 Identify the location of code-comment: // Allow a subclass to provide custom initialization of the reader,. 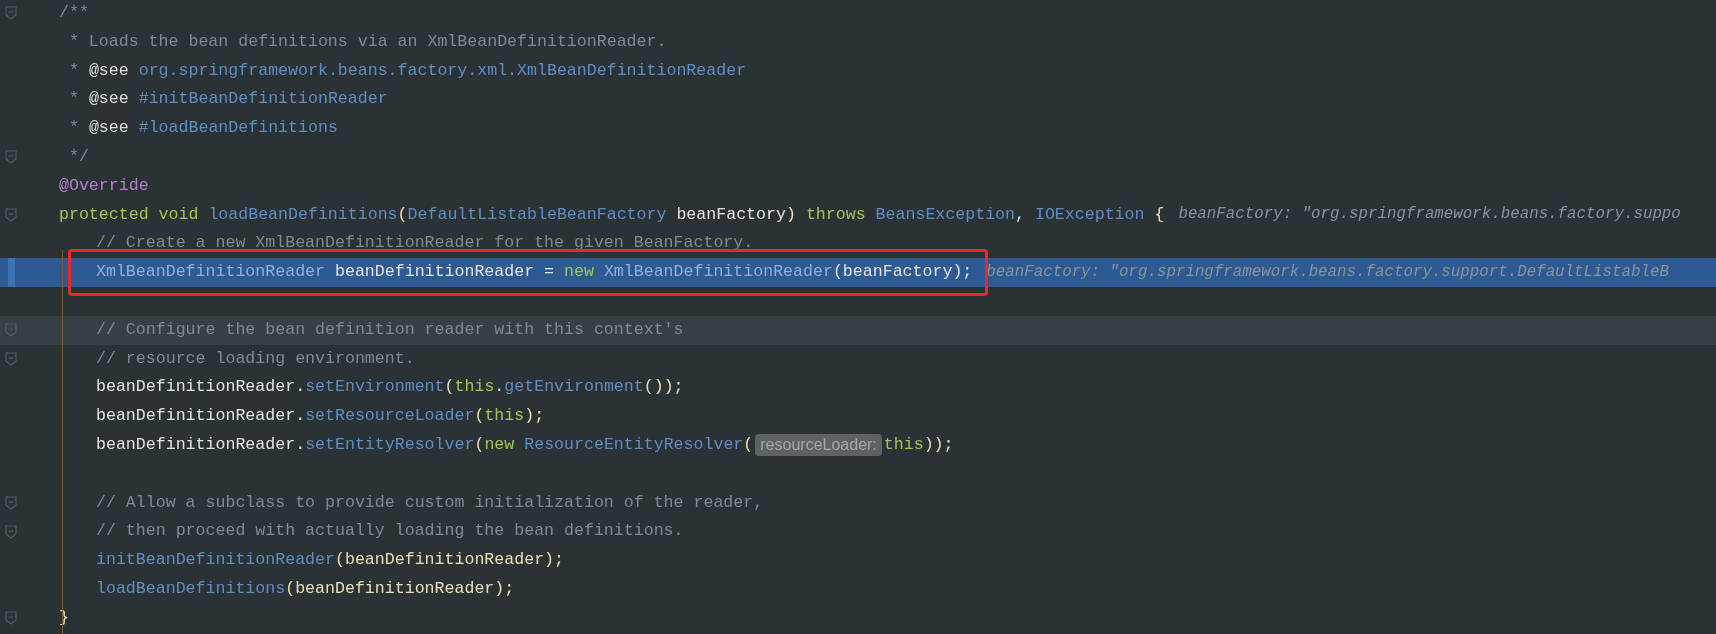
(430, 502).